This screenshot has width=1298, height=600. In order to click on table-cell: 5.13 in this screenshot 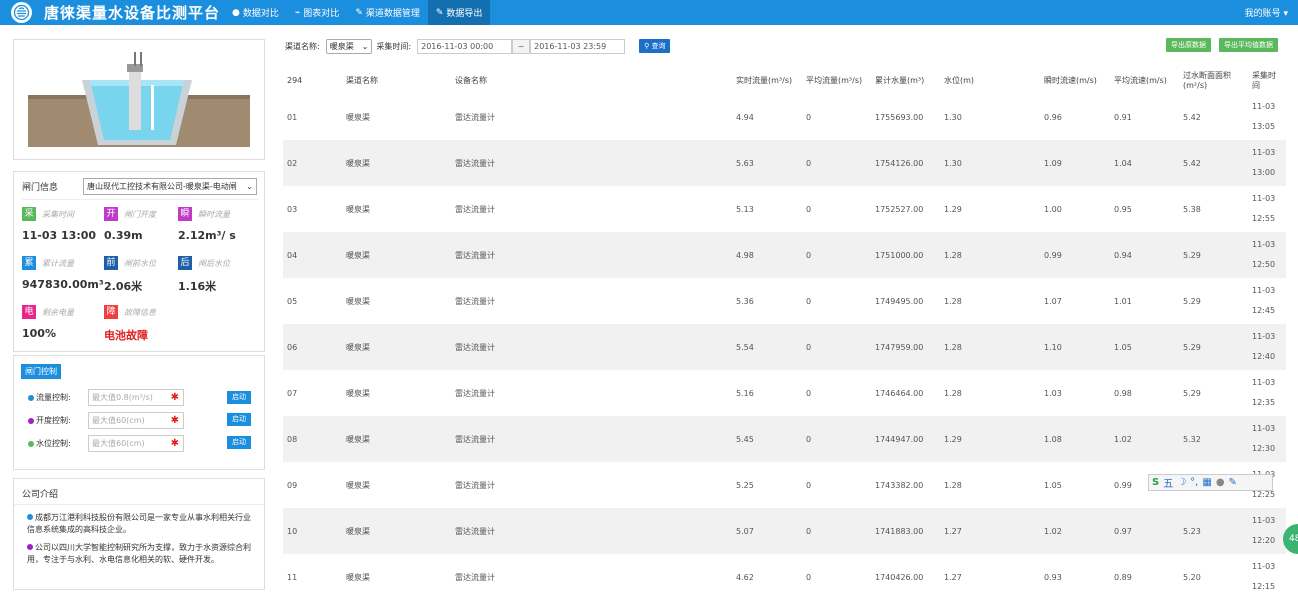, I will do `click(745, 209)`.